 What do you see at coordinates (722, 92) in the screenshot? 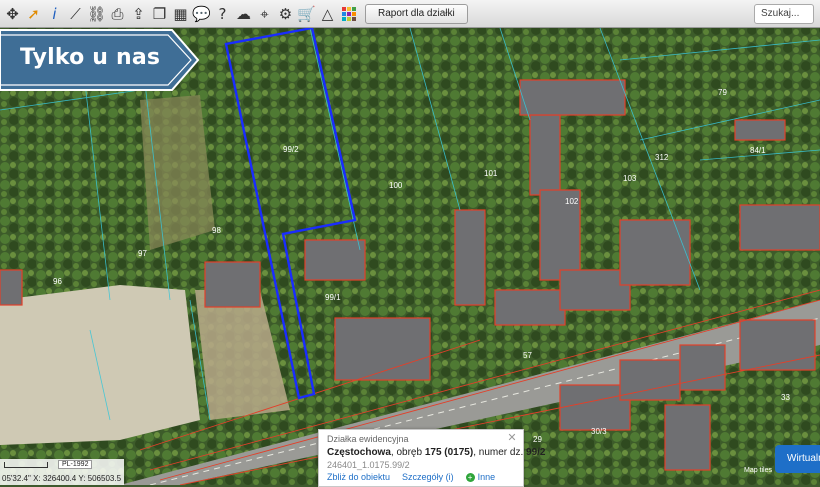
I see `svg-text: 79` at bounding box center [722, 92].